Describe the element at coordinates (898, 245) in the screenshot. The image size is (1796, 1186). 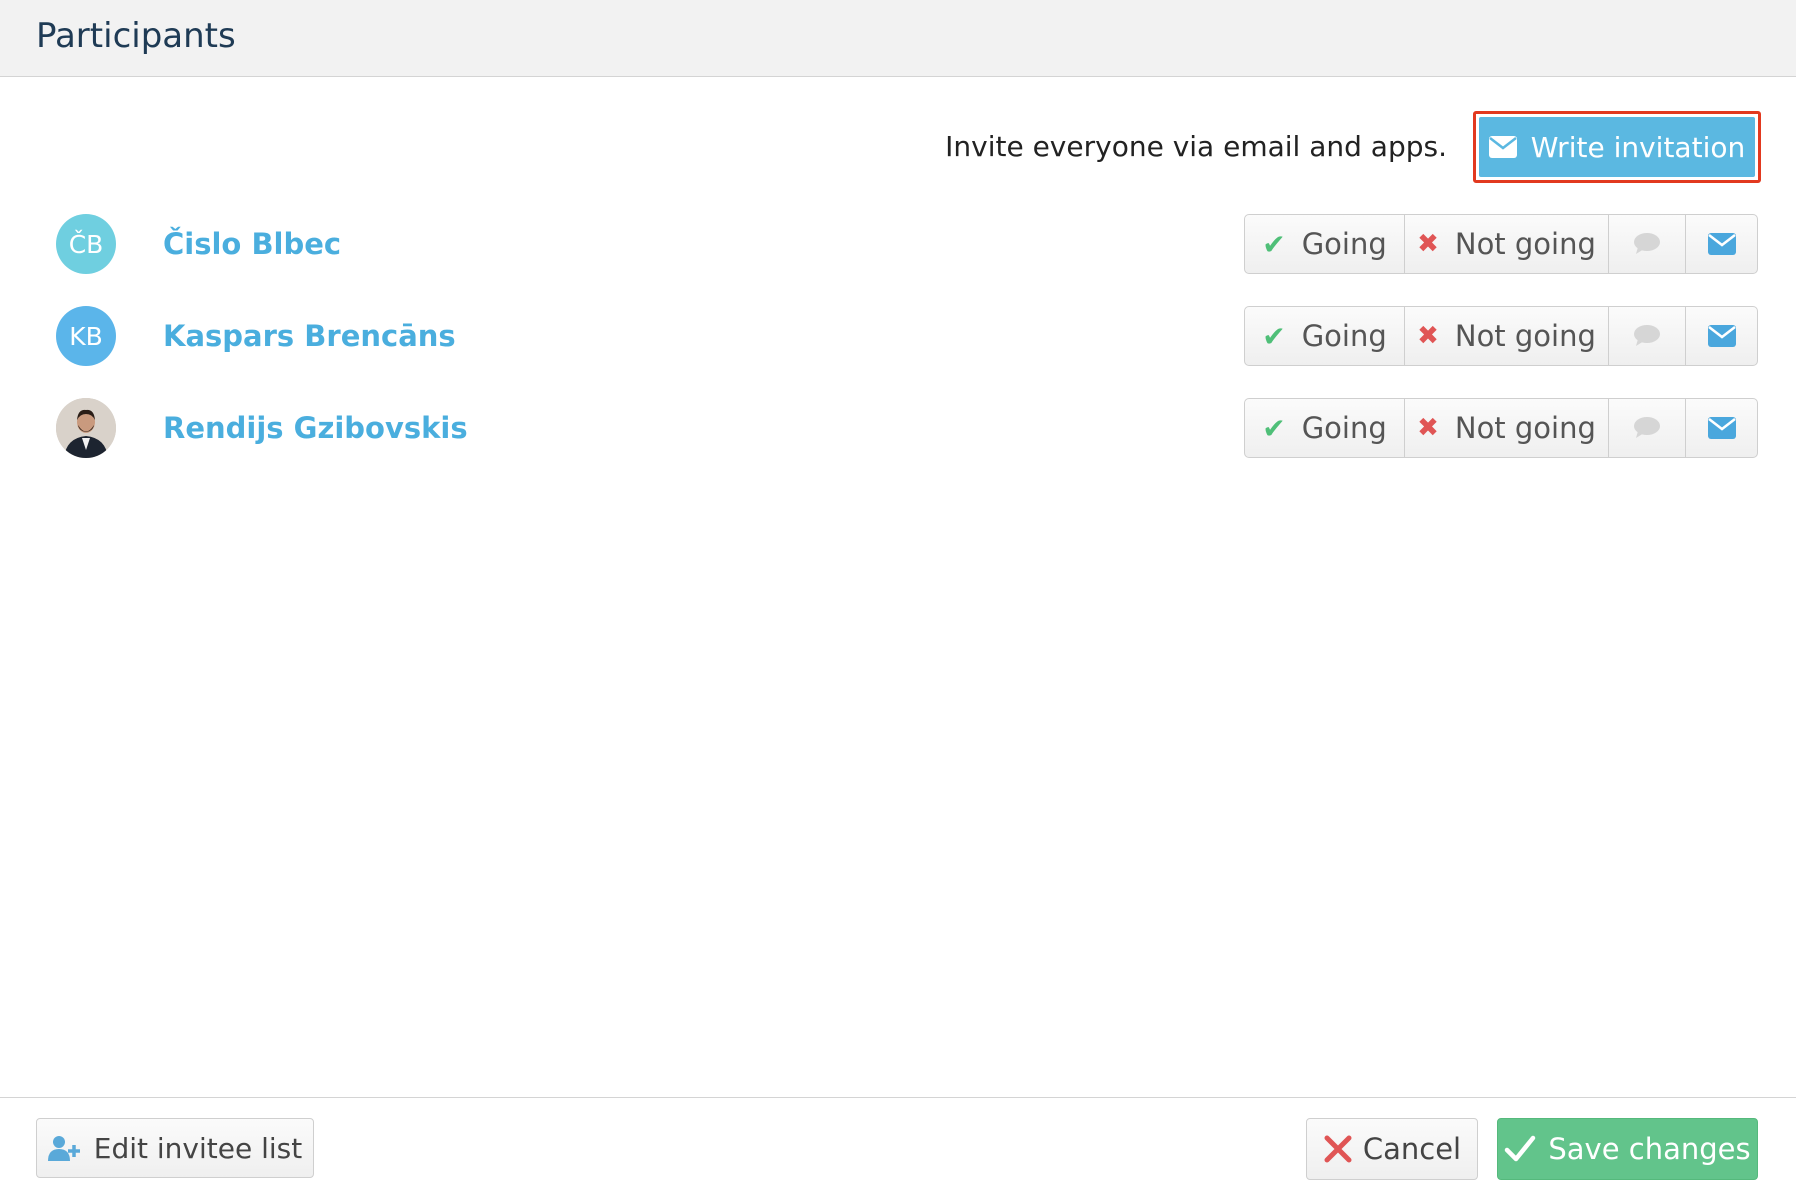
I see `participant-row: ČB Čislo Blbec ✔ Going ✖ Not going` at that location.